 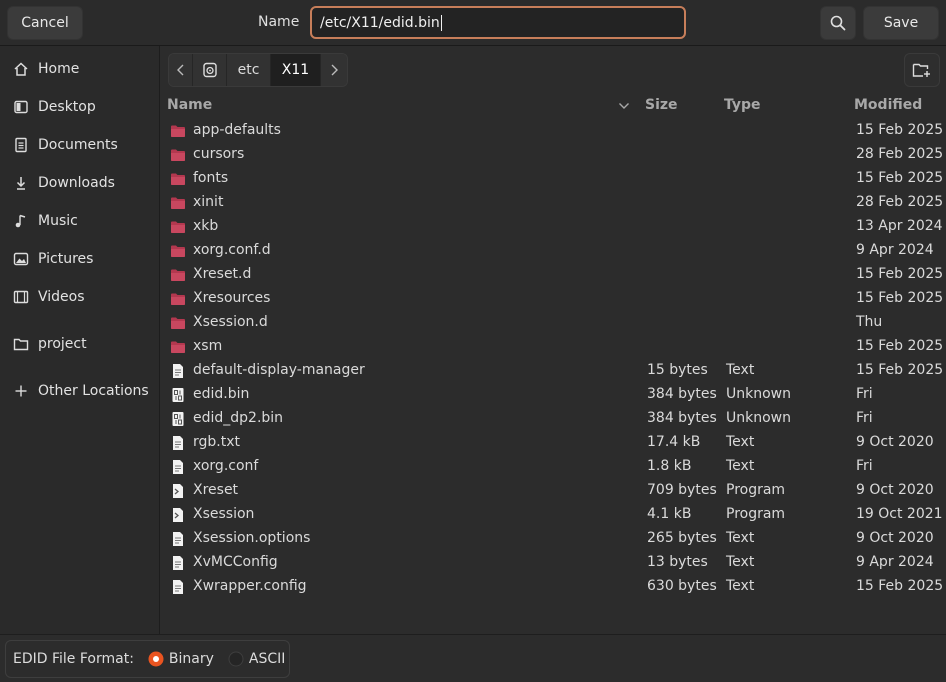 I want to click on sidebar-item-desktop: Desktop, so click(x=80, y=107).